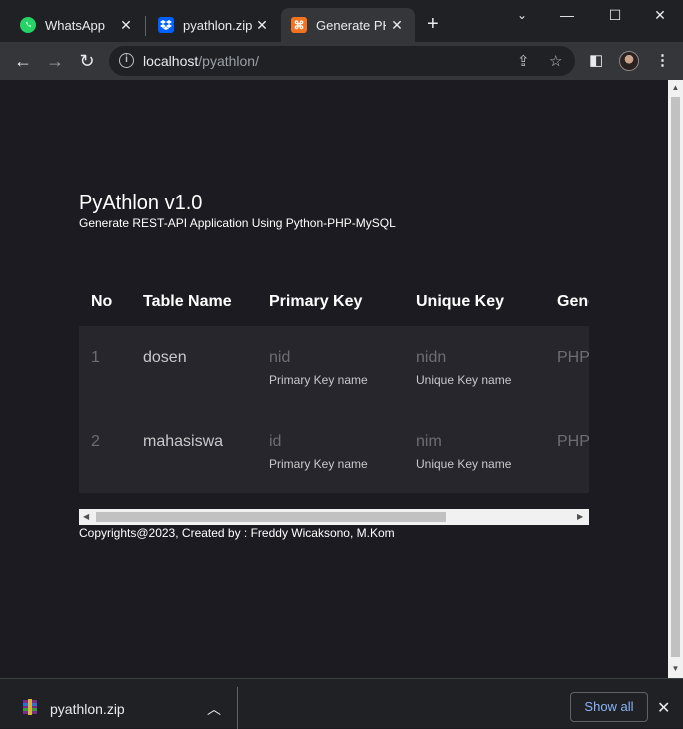 Image resolution: width=683 pixels, height=729 pixels. What do you see at coordinates (86, 516) in the screenshot?
I see `scroll-left-icon: ◀` at bounding box center [86, 516].